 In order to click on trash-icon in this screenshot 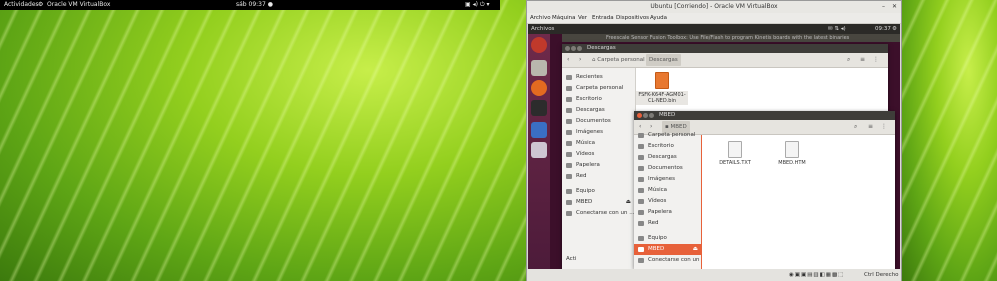, I will do `click(539, 150)`.